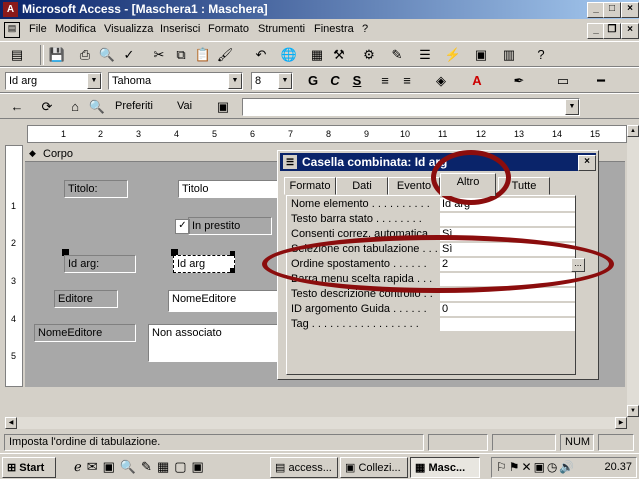 This screenshot has width=639, height=479. What do you see at coordinates (10, 9) in the screenshot?
I see `access-app-icon: A` at bounding box center [10, 9].